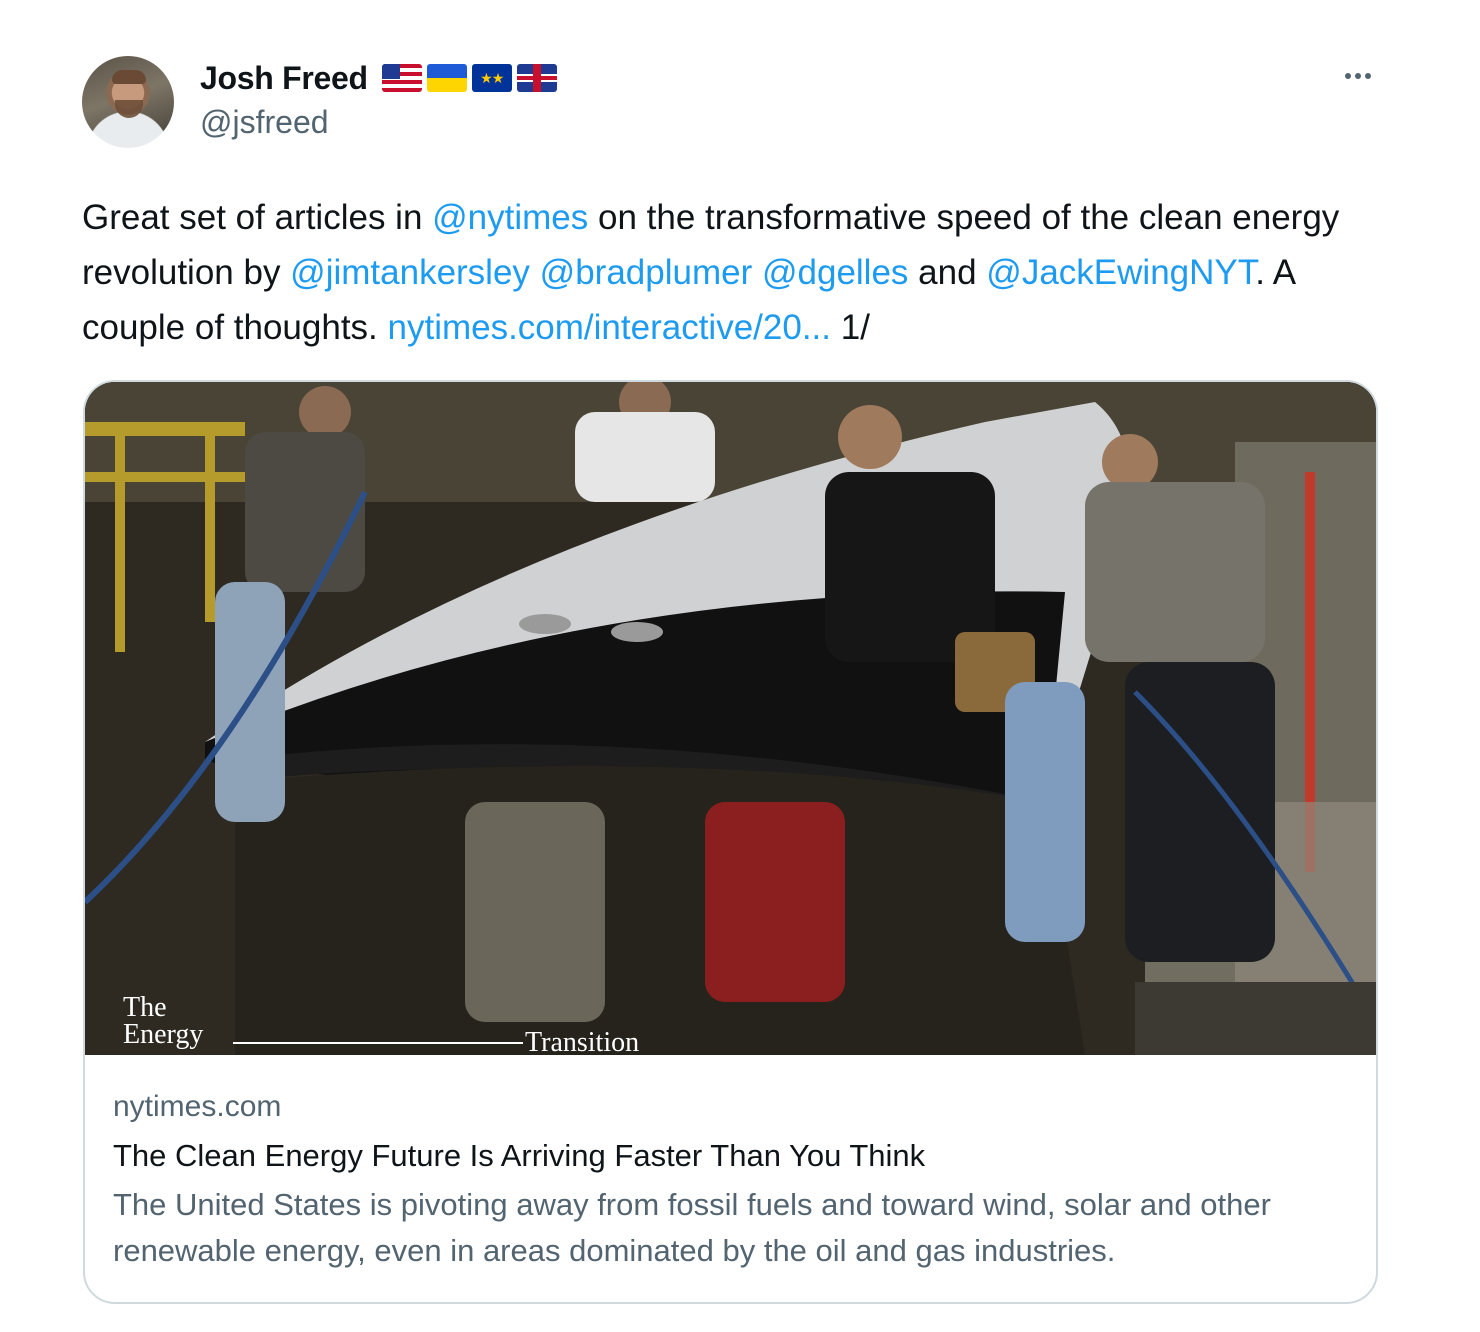 The height and width of the screenshot is (1332, 1480). I want to click on eu-flag-icon: ★★, so click(491, 78).